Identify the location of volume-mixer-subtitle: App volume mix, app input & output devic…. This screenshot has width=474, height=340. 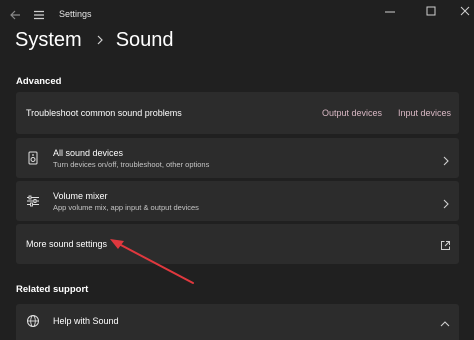
(126, 207).